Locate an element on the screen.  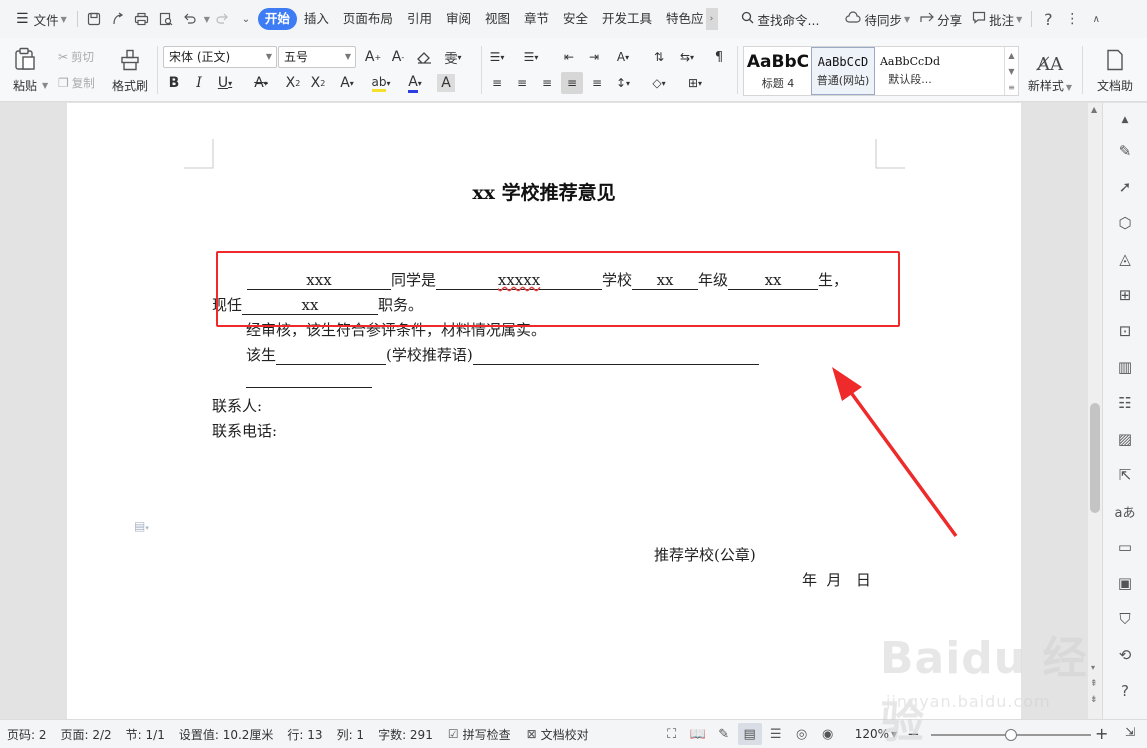
numbered-list-icon: ☰ ▾ is located at coordinates (531, 57).